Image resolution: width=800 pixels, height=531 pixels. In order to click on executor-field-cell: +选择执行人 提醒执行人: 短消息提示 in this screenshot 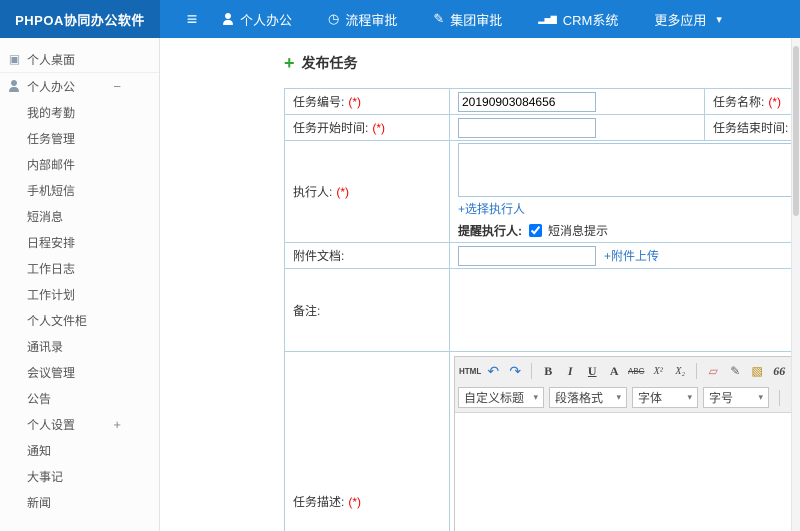, I will do `click(624, 191)`.